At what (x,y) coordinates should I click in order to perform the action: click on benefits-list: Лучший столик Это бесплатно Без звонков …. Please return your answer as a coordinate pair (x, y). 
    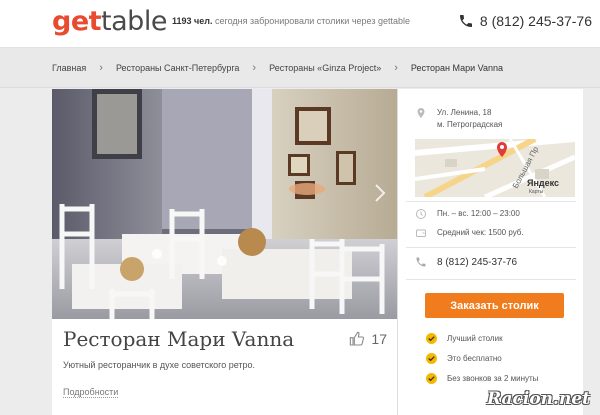
    Looking at the image, I should click on (482, 363).